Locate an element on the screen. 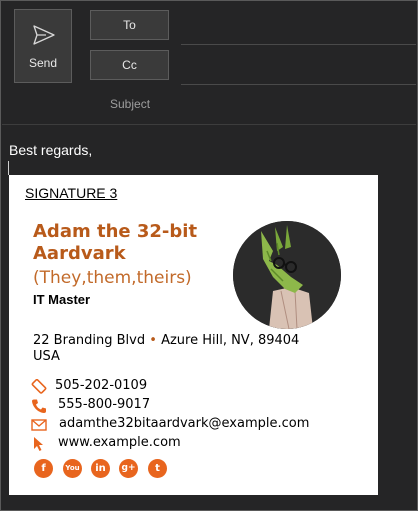 The width and height of the screenshot is (418, 511). phone-icon is located at coordinates (39, 406).